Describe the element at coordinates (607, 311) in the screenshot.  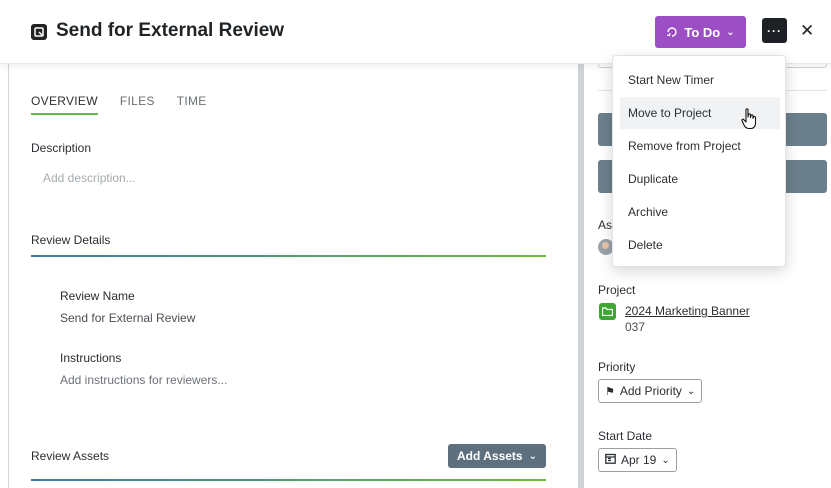
I see `folder-icon` at that location.